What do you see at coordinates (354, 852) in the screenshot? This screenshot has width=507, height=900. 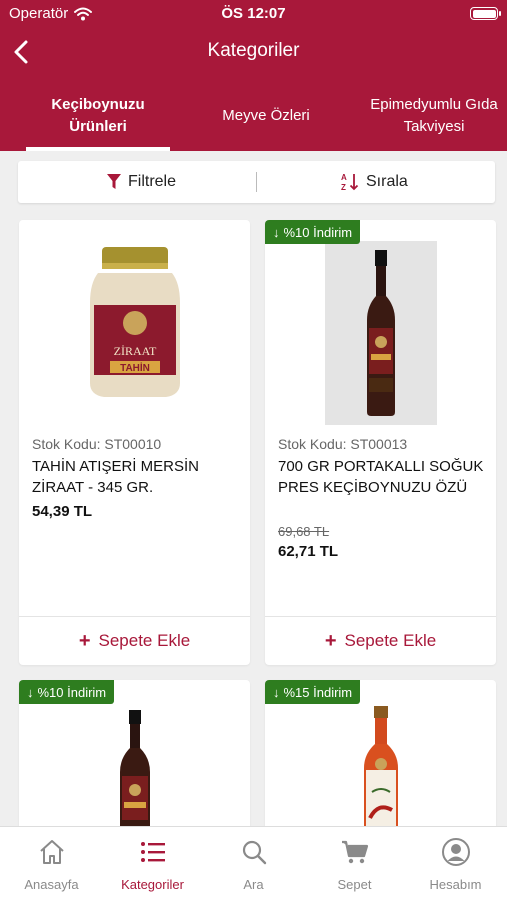 I see `cart-icon` at bounding box center [354, 852].